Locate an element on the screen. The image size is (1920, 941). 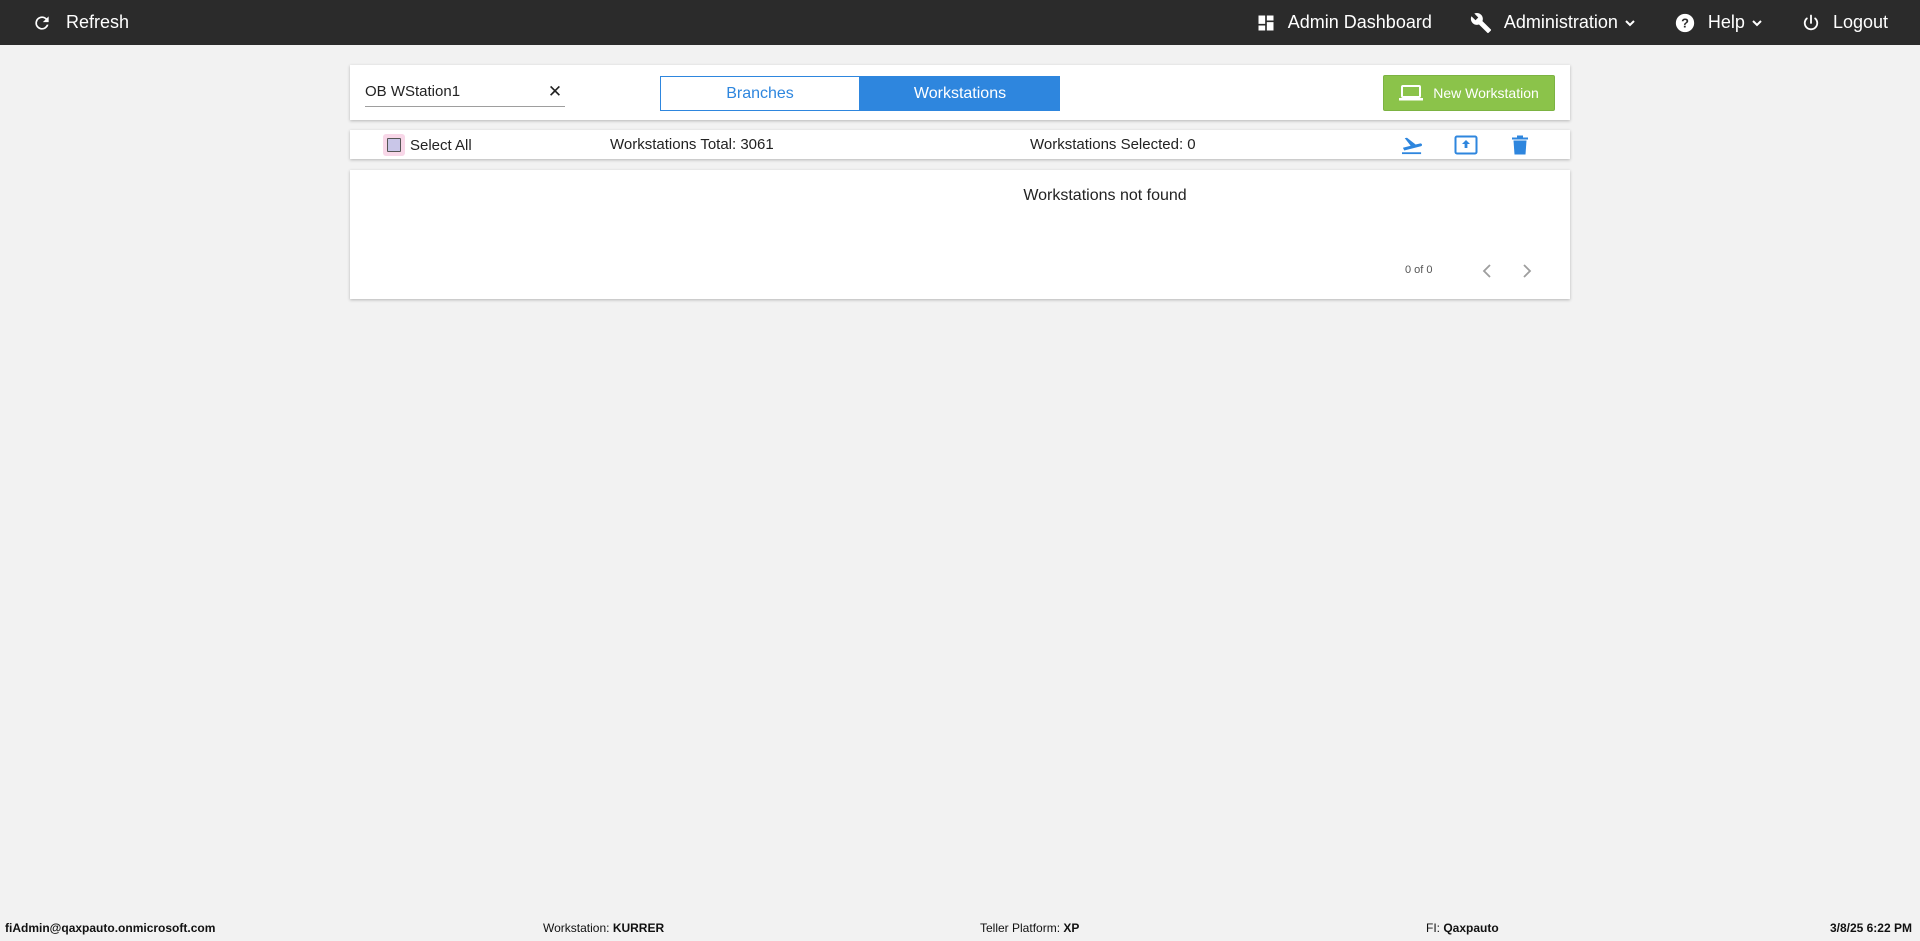
wrench-icon is located at coordinates (1480, 22).